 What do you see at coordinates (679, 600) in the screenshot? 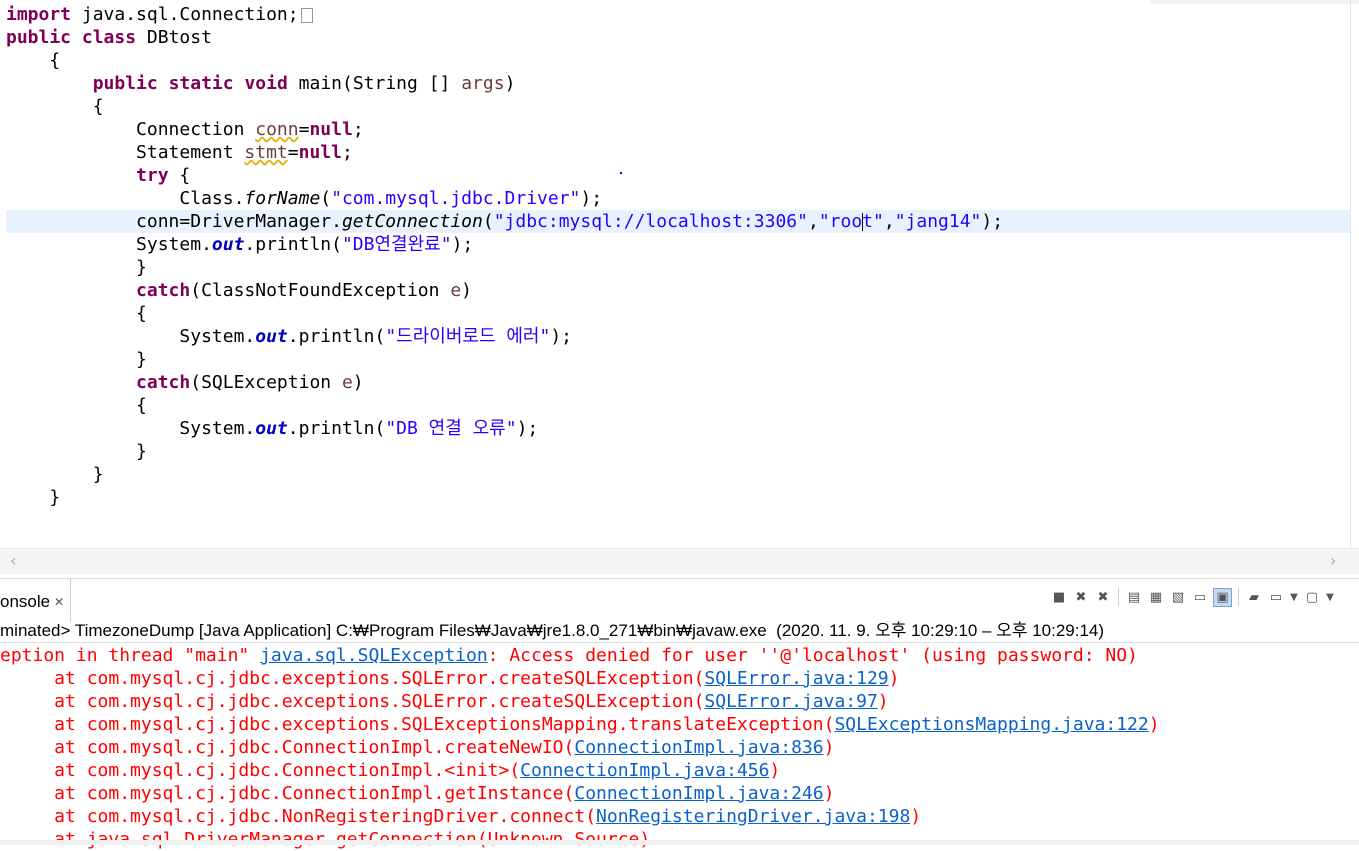
I see `console-tab-bar: onsole ✕ ■ ✖ ✖ ▤ ▦ ▧ ▭ ▣ ▰ ▭ ▼ ▢ ▼` at bounding box center [679, 600].